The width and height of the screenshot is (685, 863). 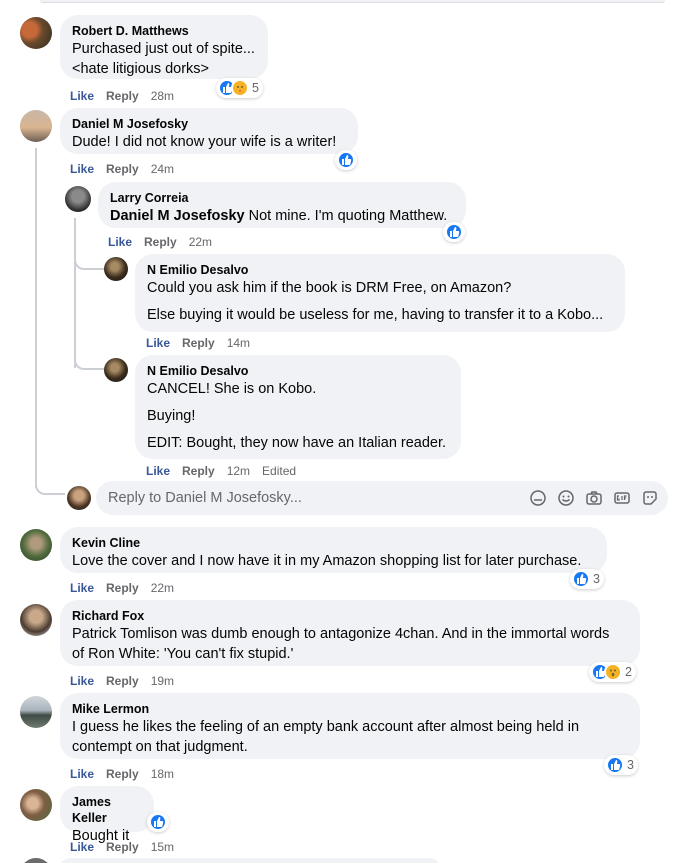 What do you see at coordinates (628, 672) in the screenshot?
I see `reaction-count: 2` at bounding box center [628, 672].